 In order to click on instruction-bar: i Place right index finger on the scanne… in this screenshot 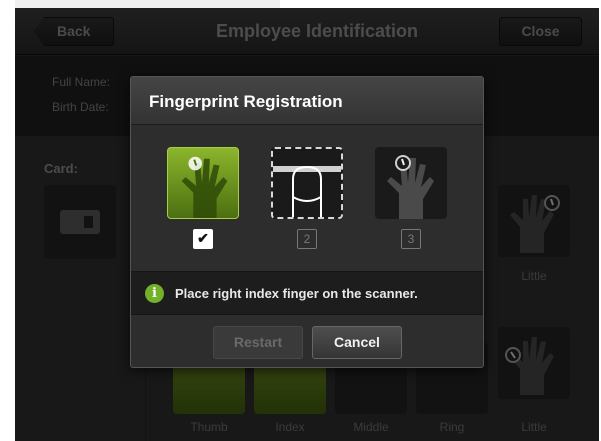, I will do `click(307, 293)`.